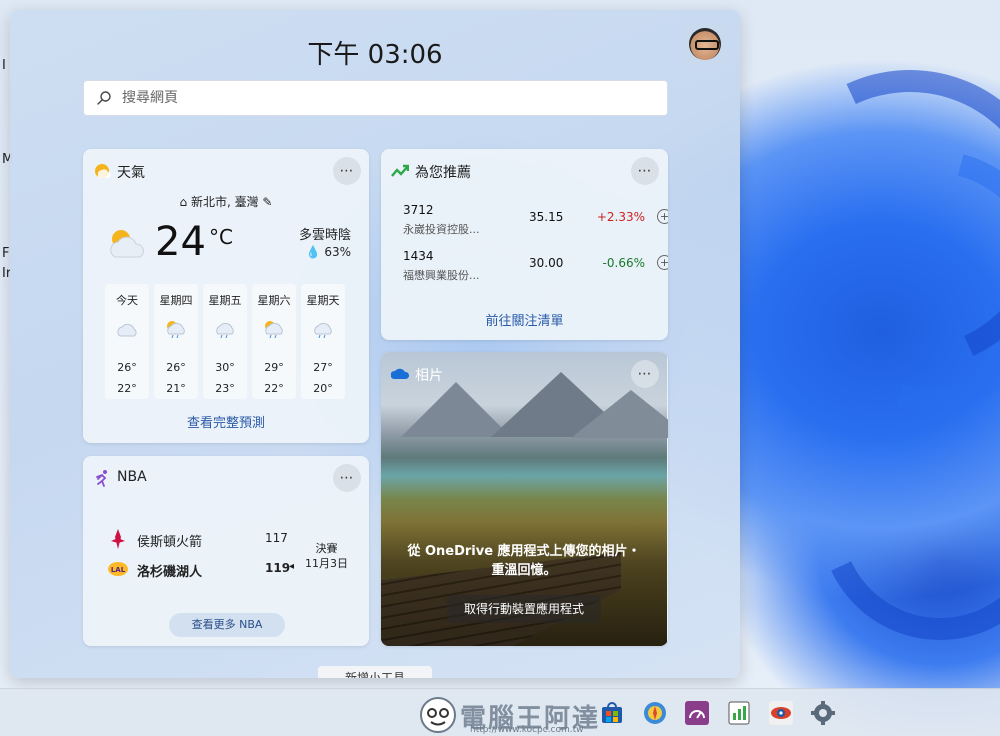 Image resolution: width=1000 pixels, height=736 pixels. What do you see at coordinates (278, 568) in the screenshot?
I see `team-score: 119` at bounding box center [278, 568].